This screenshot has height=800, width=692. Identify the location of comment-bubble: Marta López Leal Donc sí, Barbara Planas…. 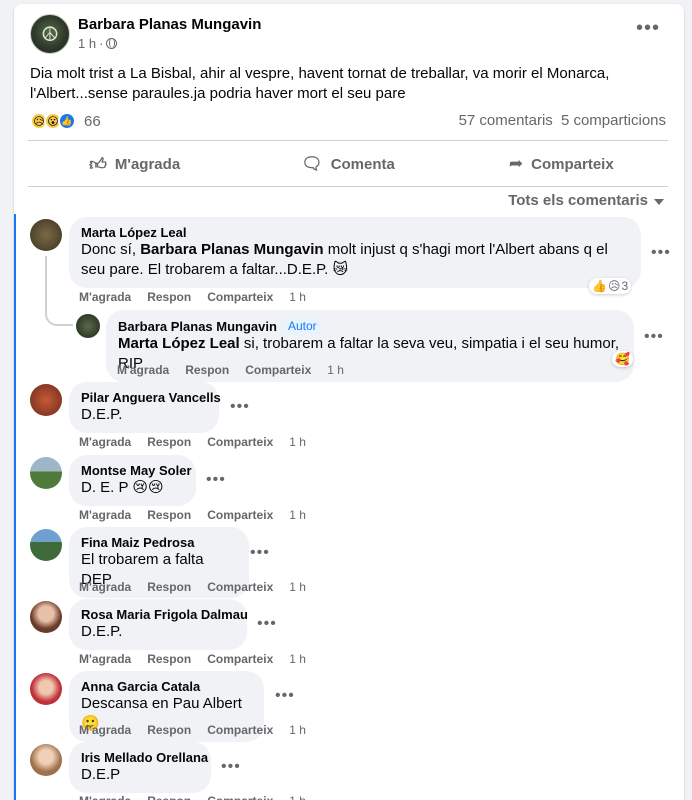
(355, 252).